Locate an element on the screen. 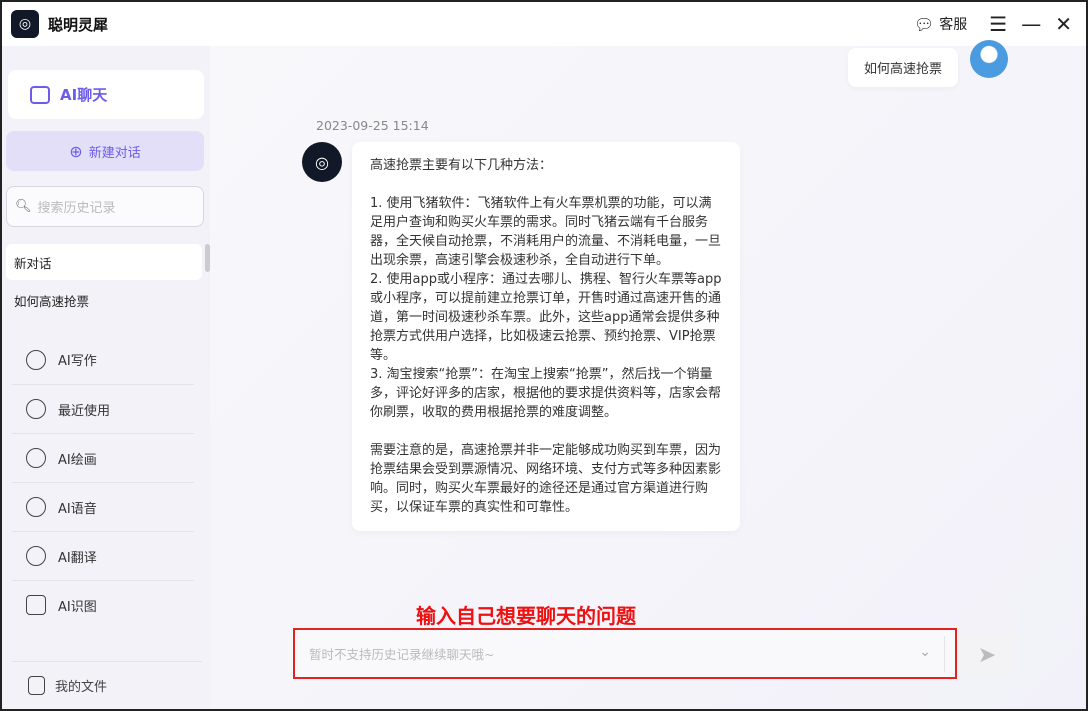 This screenshot has height=711, width=1088. annotation-text: 输入自己想要聊天的问题 is located at coordinates (526, 616).